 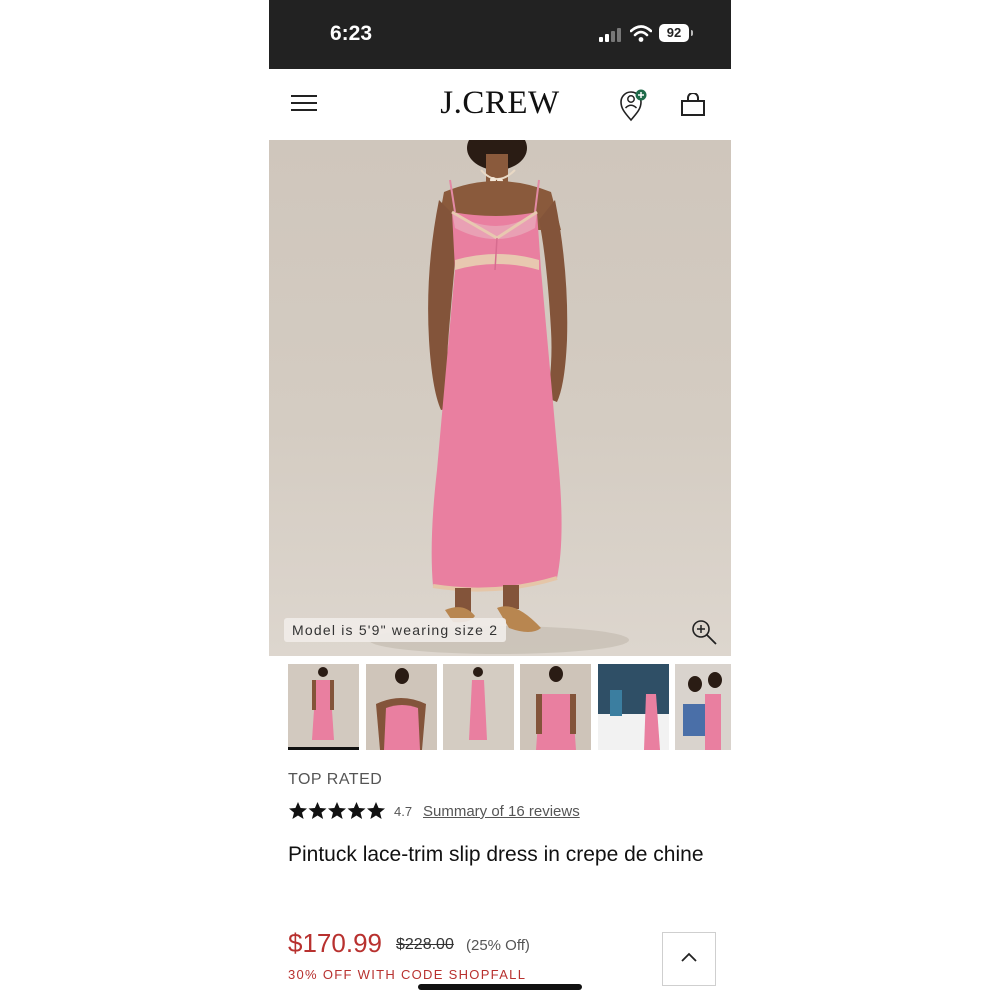 I want to click on chevron-up-icon, so click(x=689, y=957).